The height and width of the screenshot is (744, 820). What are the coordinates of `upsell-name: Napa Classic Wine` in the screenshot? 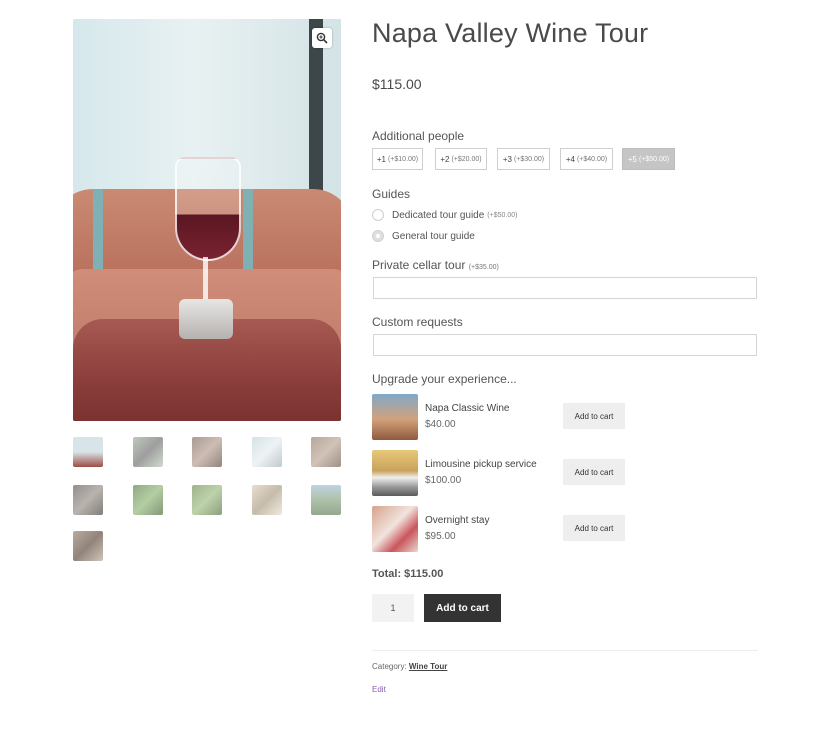 It's located at (467, 408).